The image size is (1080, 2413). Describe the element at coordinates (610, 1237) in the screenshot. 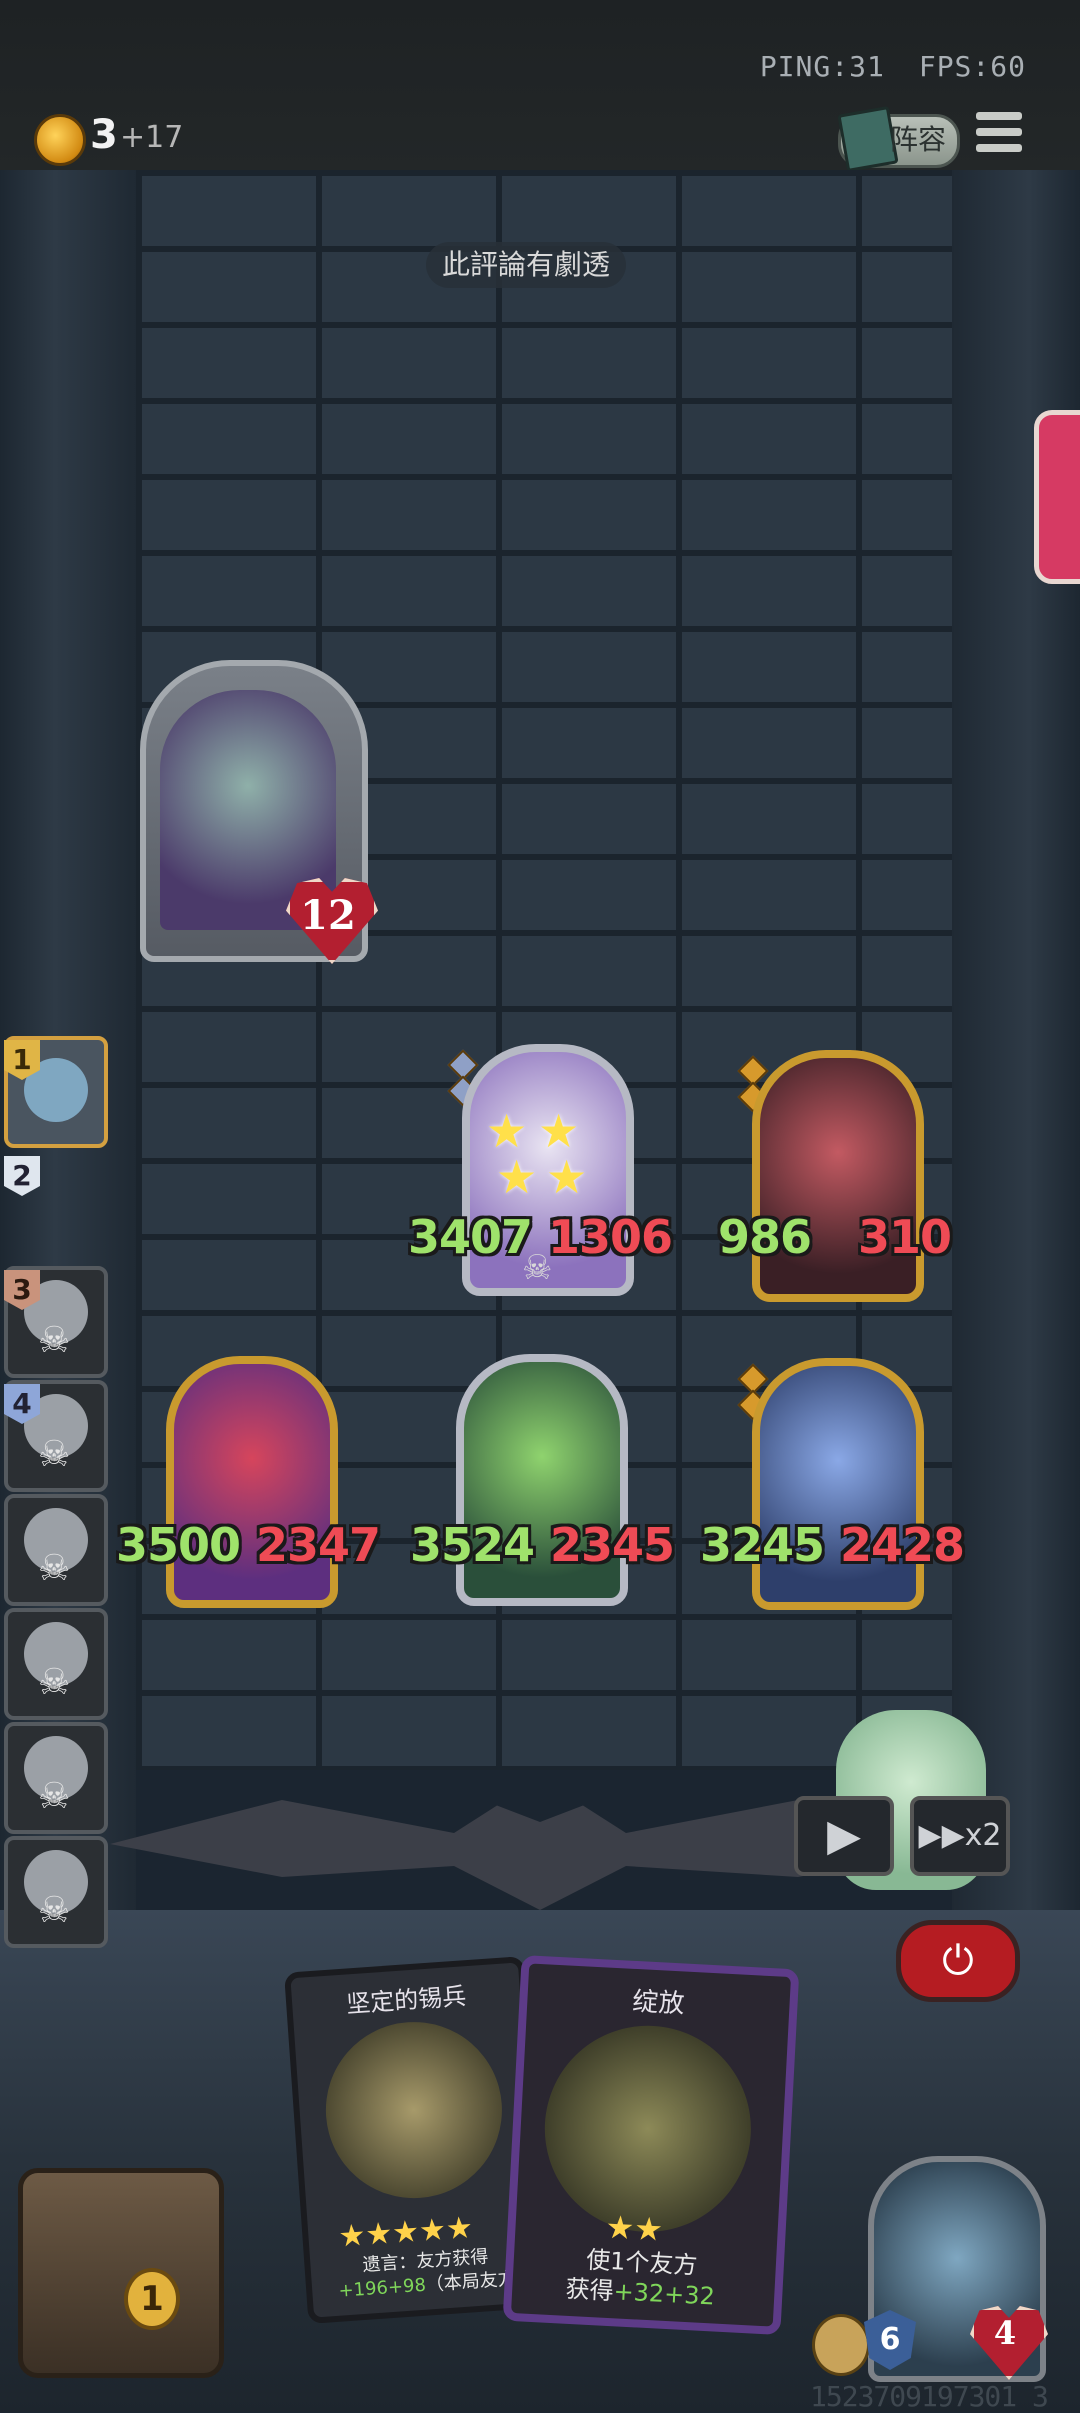

I see `unit-health: 1306` at that location.